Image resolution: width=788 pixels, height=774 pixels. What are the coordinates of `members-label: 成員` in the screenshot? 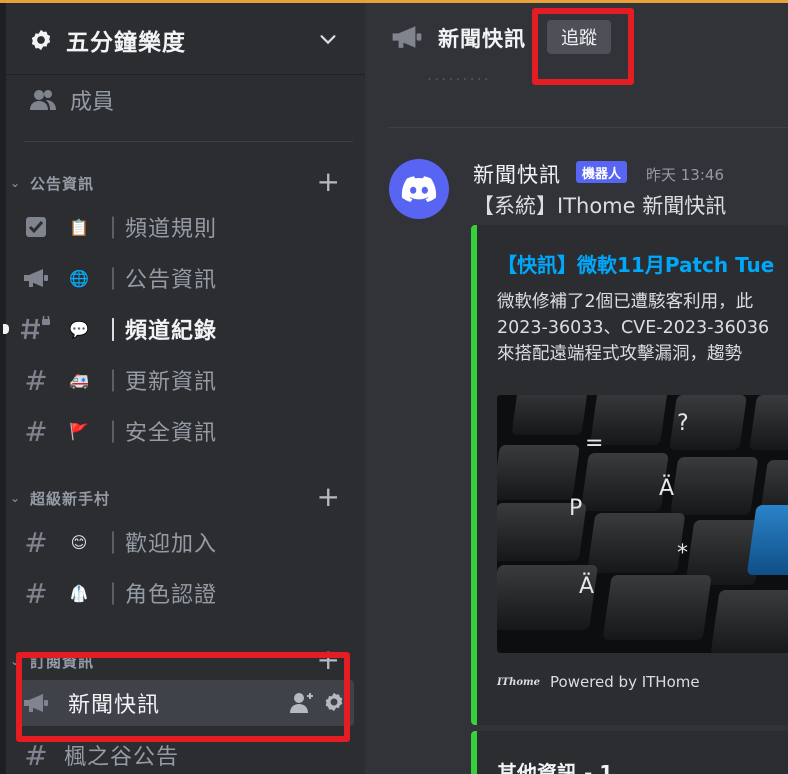 It's located at (92, 102).